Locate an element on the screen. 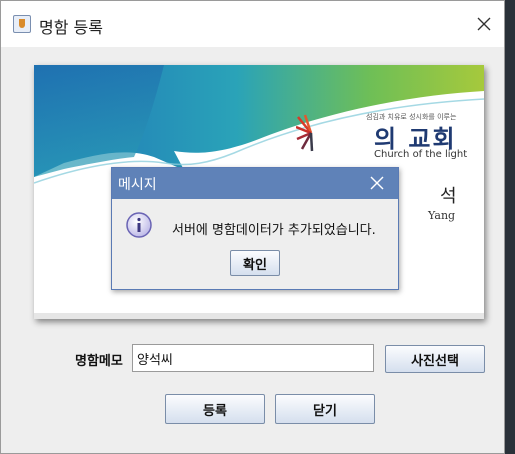 Image resolution: width=515 pixels, height=454 pixels. dialog-title-bar: 메시지 is located at coordinates (255, 183).